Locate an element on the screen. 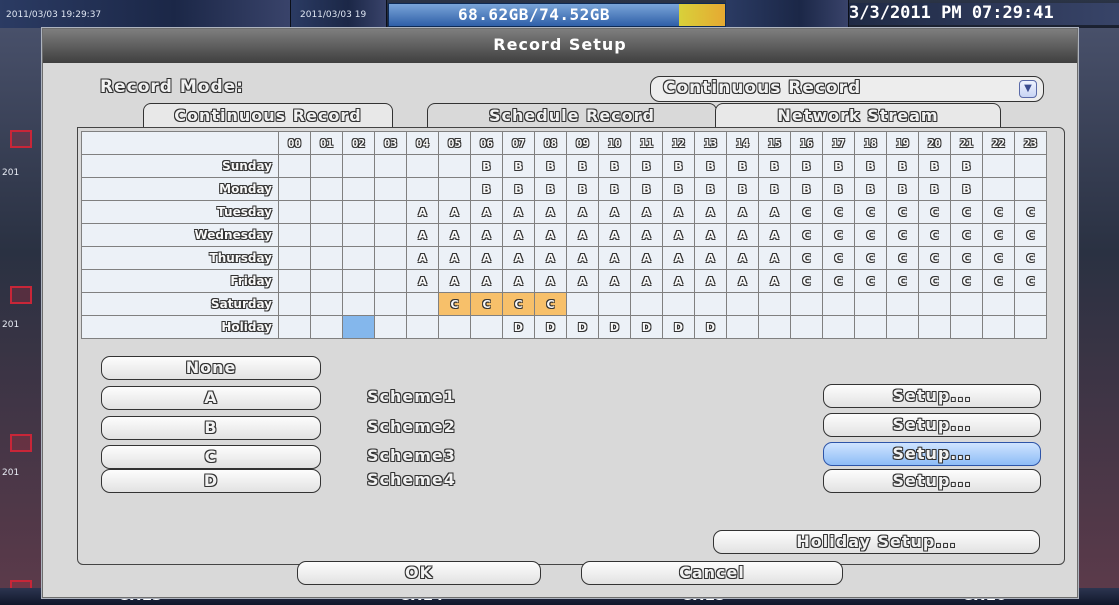 The width and height of the screenshot is (1119, 605). chevron-down-icon: ▼ is located at coordinates (1028, 89).